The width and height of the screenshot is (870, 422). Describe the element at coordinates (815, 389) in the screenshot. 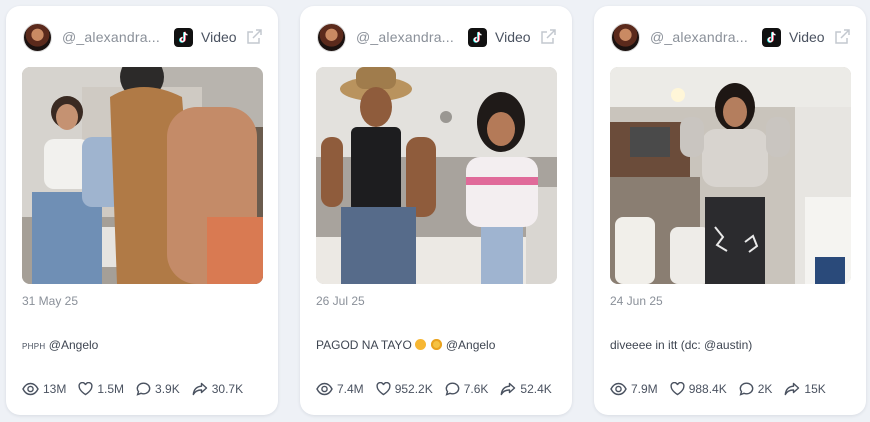

I see `shares-count: 15K` at that location.